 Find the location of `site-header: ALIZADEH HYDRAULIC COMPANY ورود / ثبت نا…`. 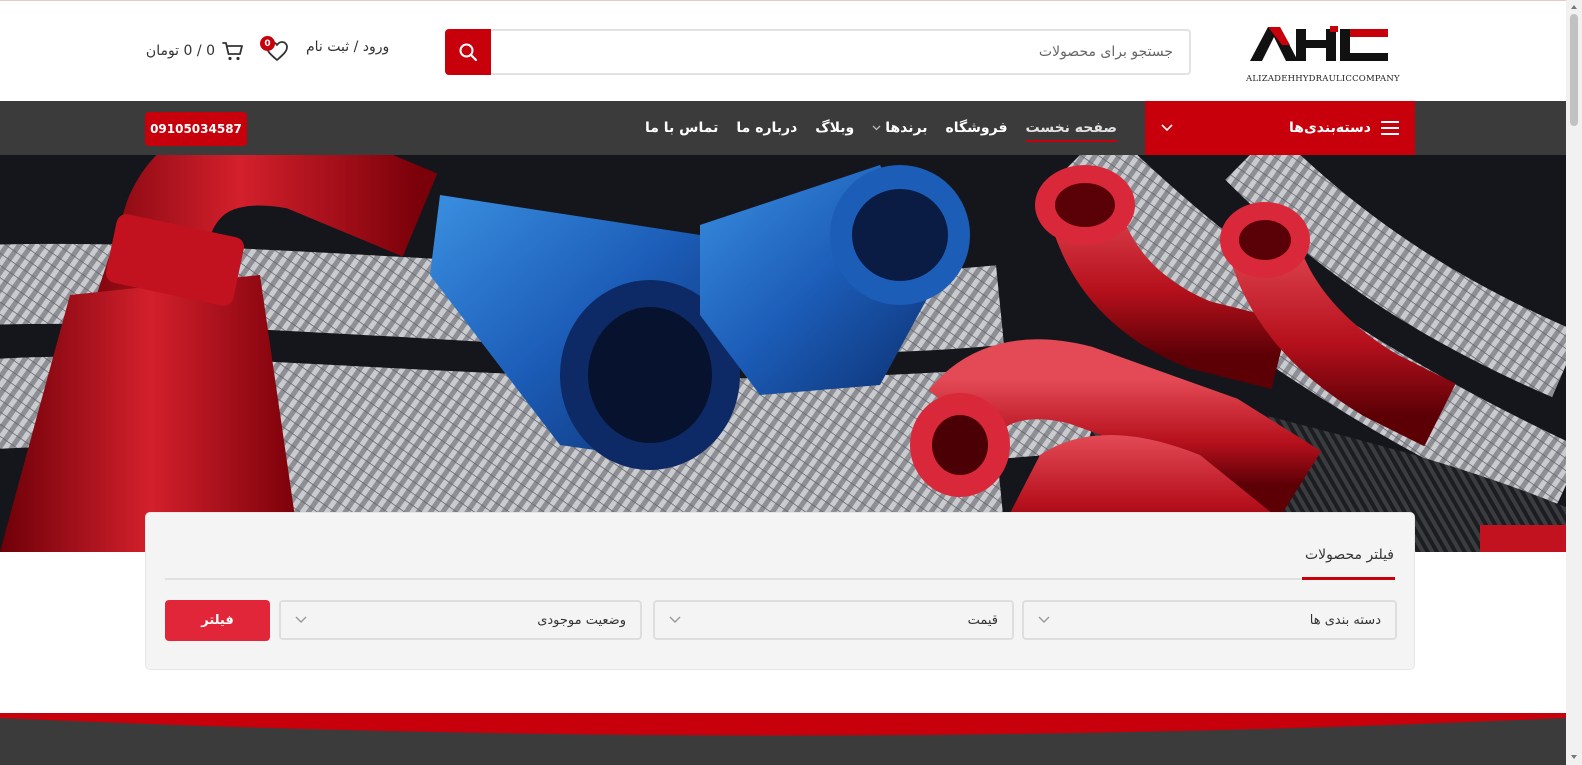

site-header: ALIZADEH HYDRAULIC COMPANY ورود / ثبت نا… is located at coordinates (783, 51).